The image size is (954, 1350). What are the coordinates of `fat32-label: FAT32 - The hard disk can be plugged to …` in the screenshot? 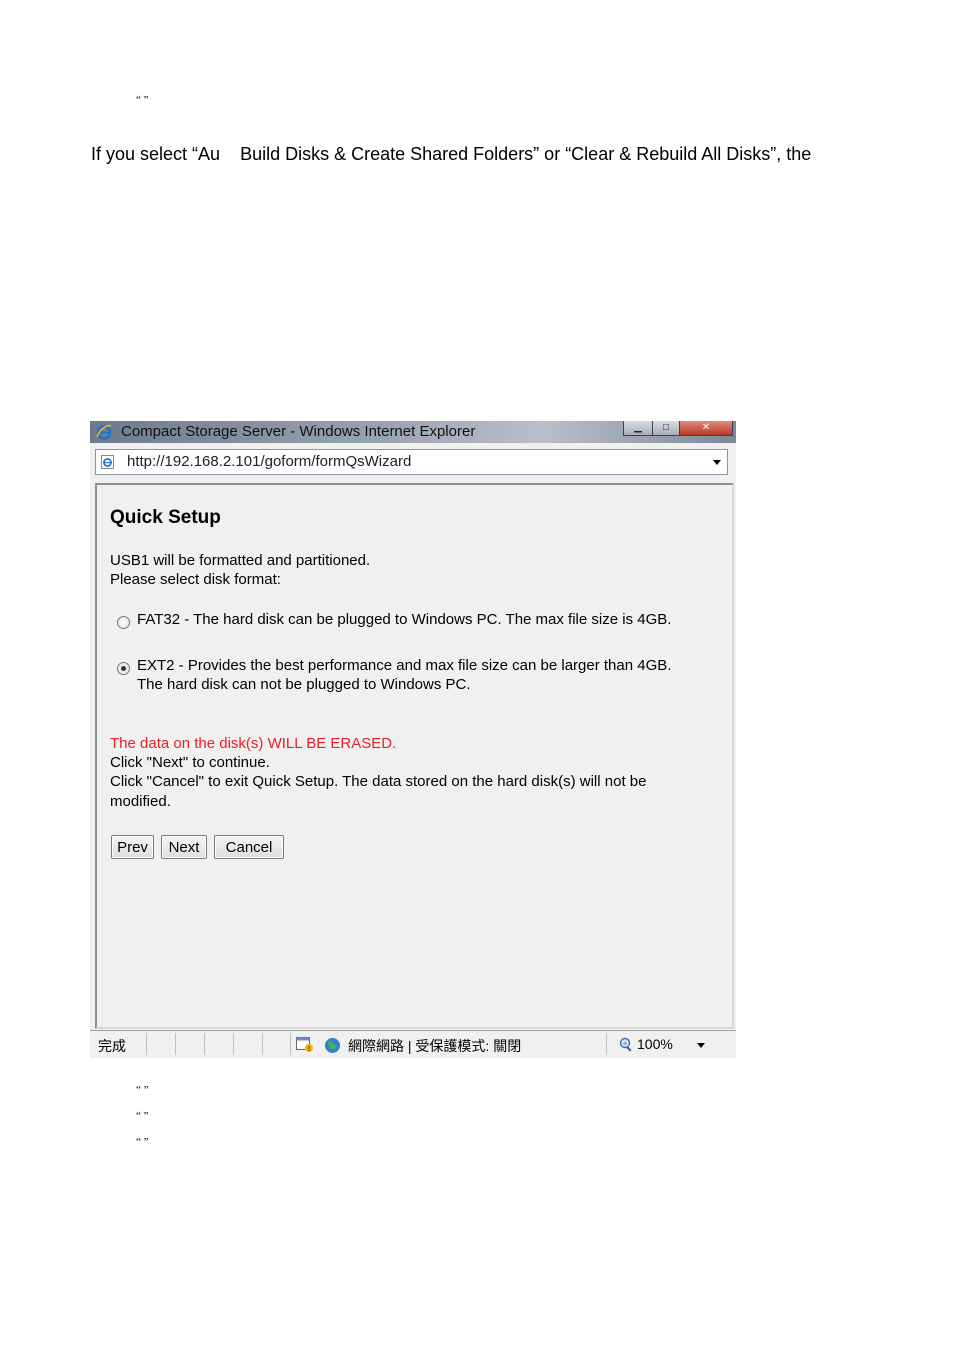 It's located at (404, 619).